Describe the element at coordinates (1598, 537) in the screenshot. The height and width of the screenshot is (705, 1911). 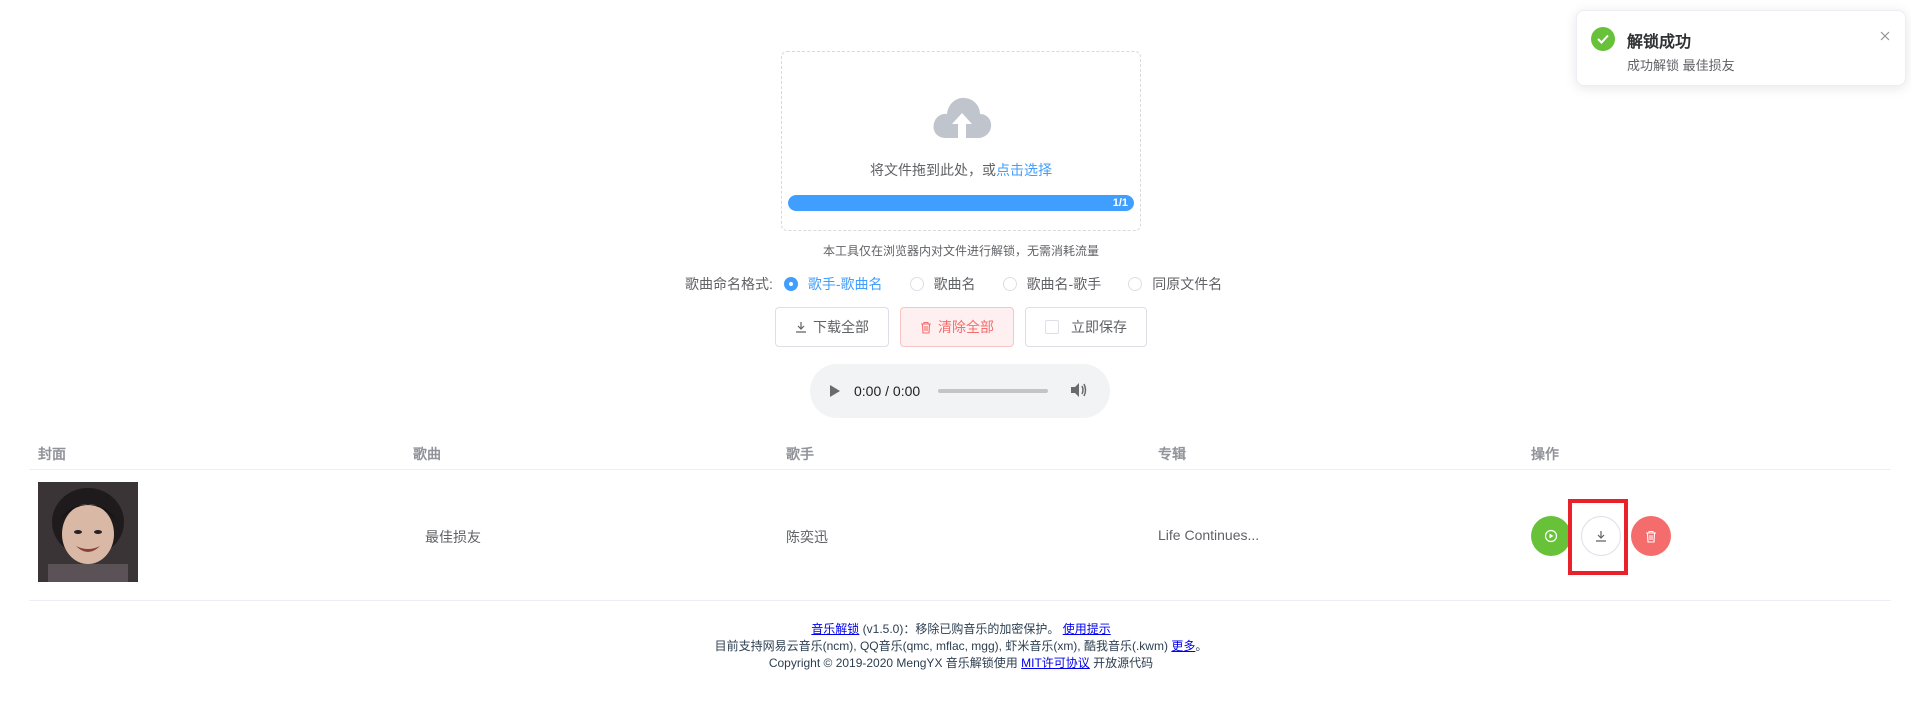
I see `download-highlight-box` at that location.